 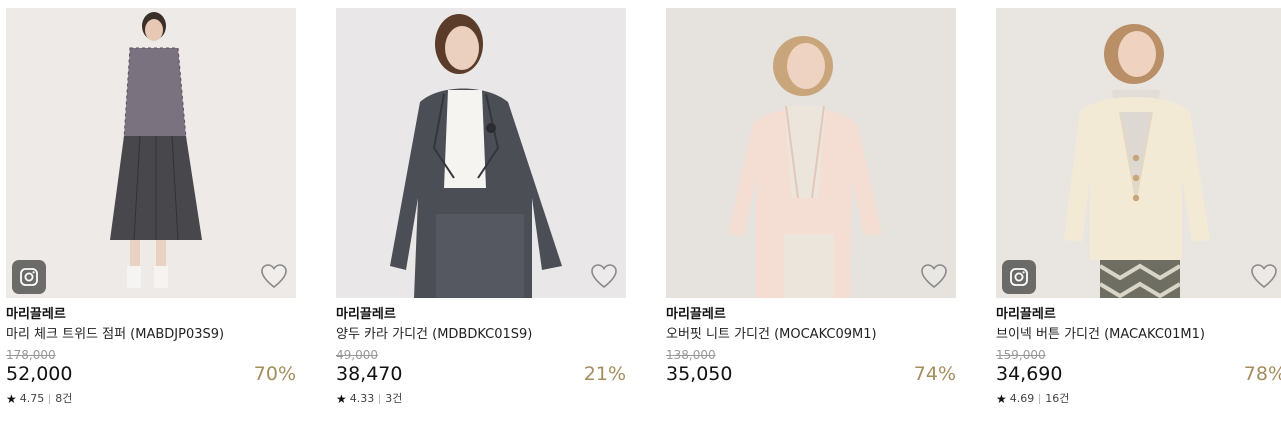 I want to click on discount-rate: 78%, so click(x=1262, y=374).